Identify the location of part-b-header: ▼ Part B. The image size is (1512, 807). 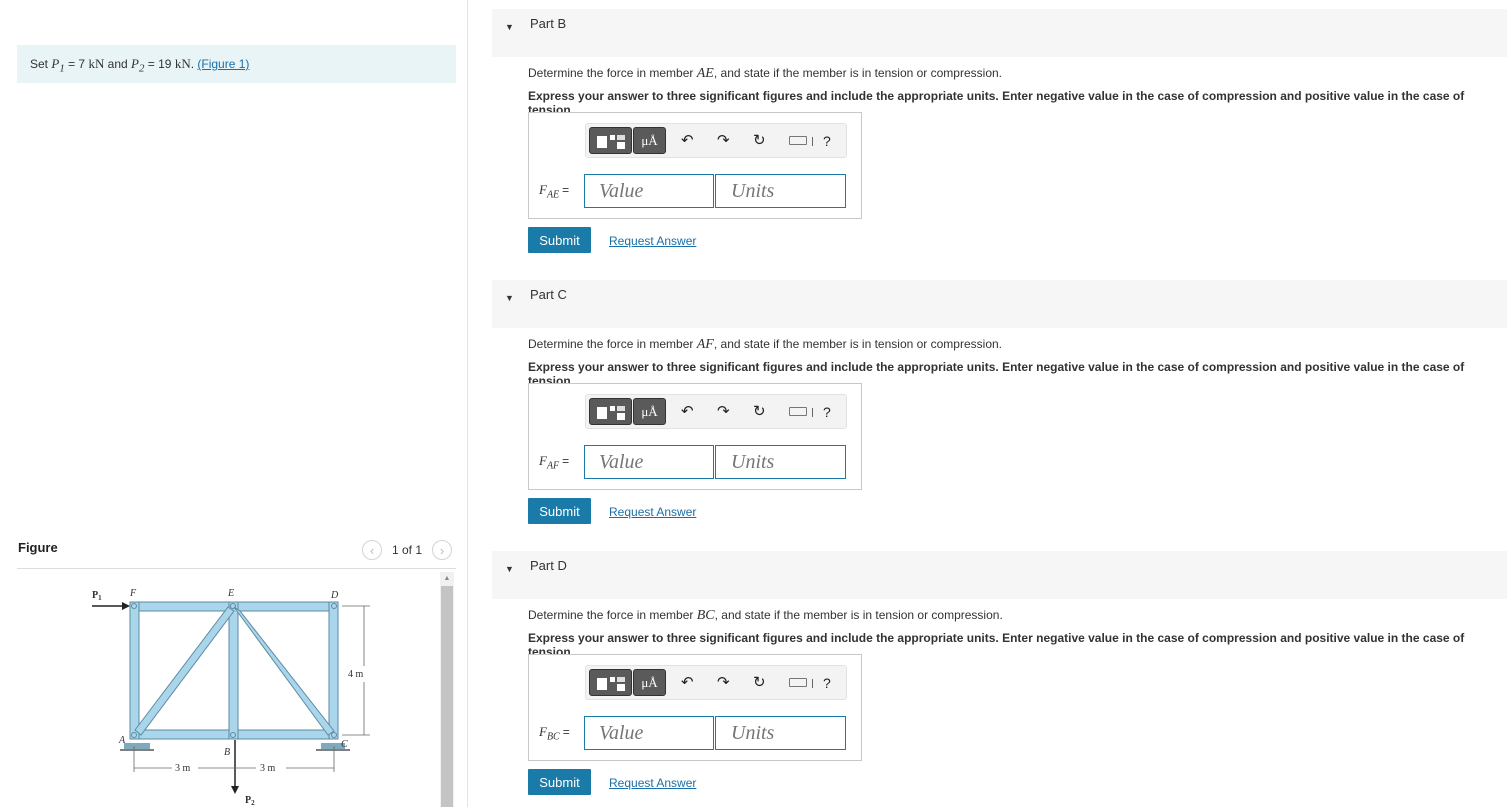
(999, 33).